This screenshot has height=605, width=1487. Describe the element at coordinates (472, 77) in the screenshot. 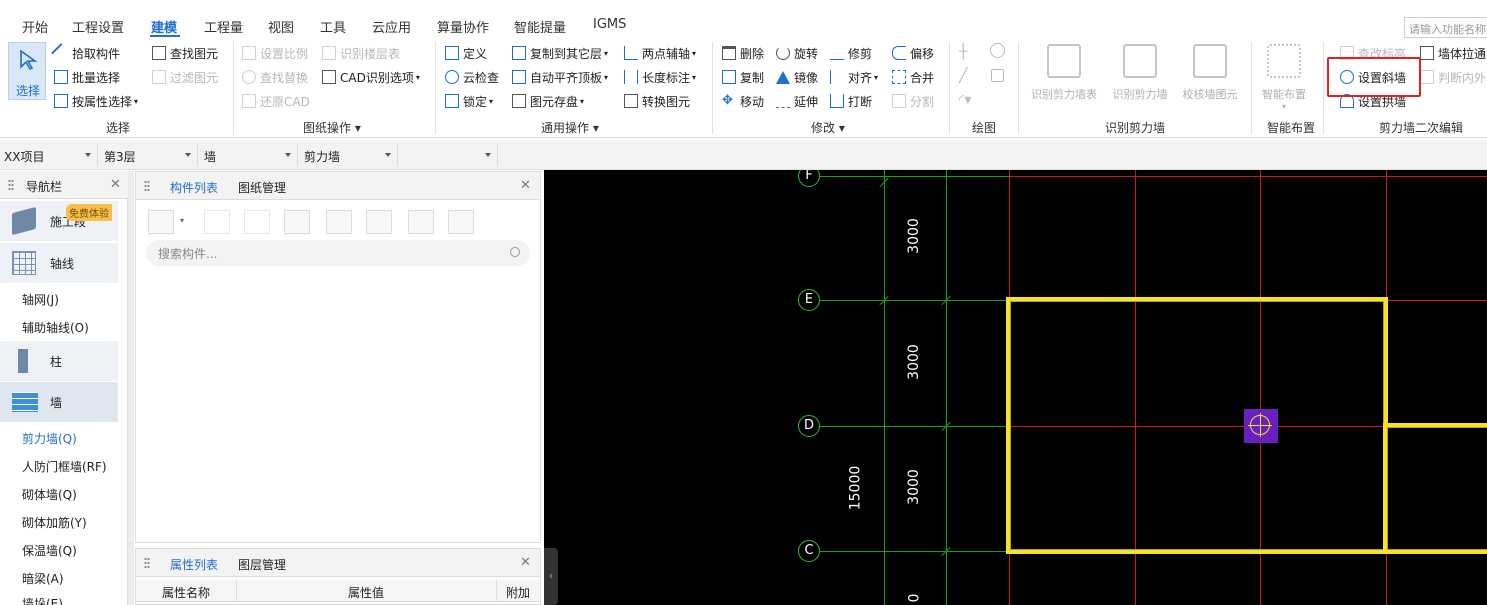

I see `cloud-check-button: 云检查` at that location.